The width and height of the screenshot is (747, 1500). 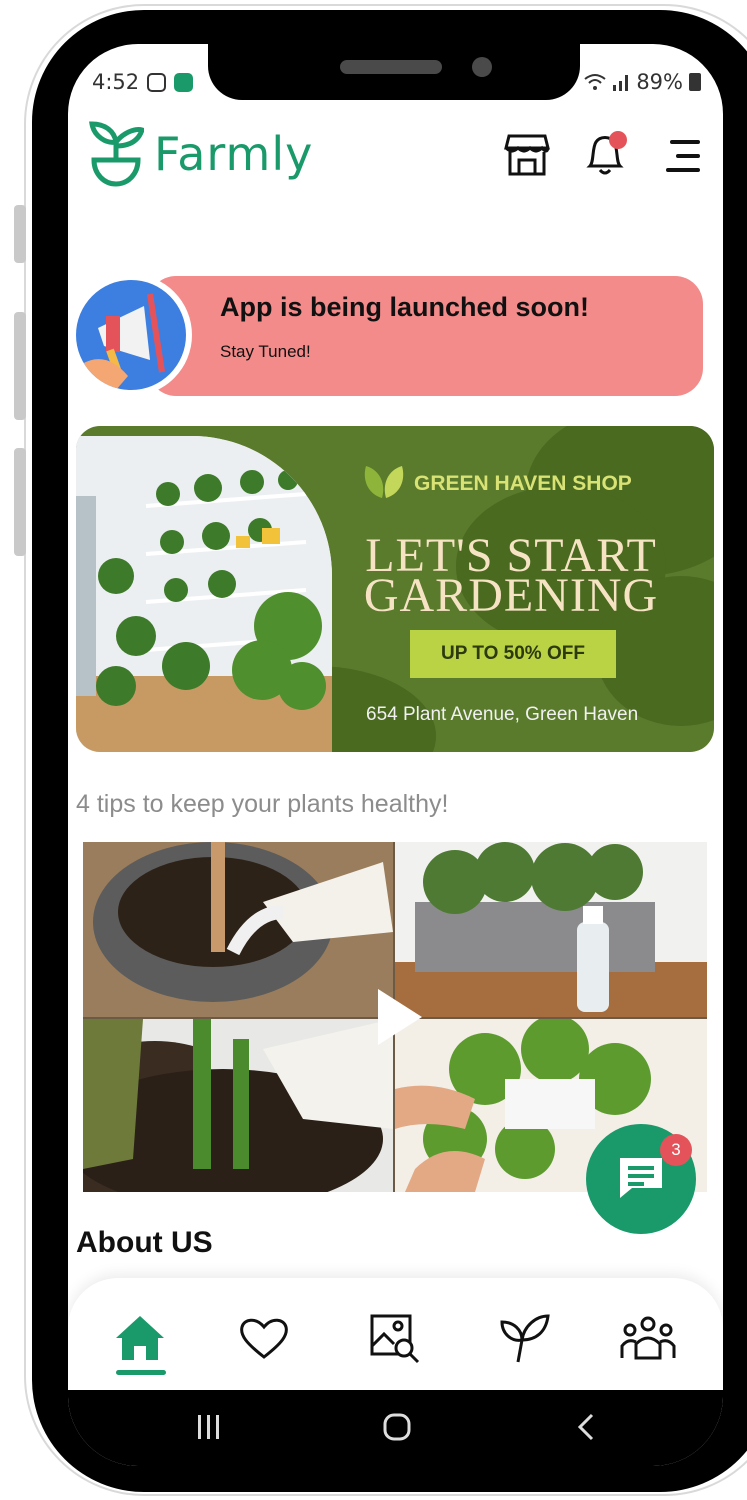 I want to click on leaf-logo-icon, so click(x=384, y=482).